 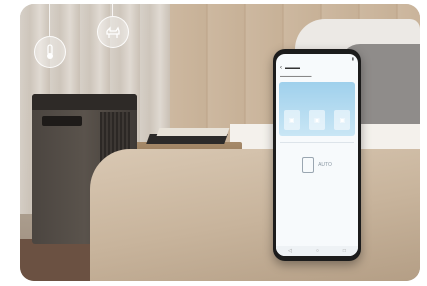 What do you see at coordinates (290, 251) in the screenshot?
I see `back-icon: ◁` at bounding box center [290, 251].